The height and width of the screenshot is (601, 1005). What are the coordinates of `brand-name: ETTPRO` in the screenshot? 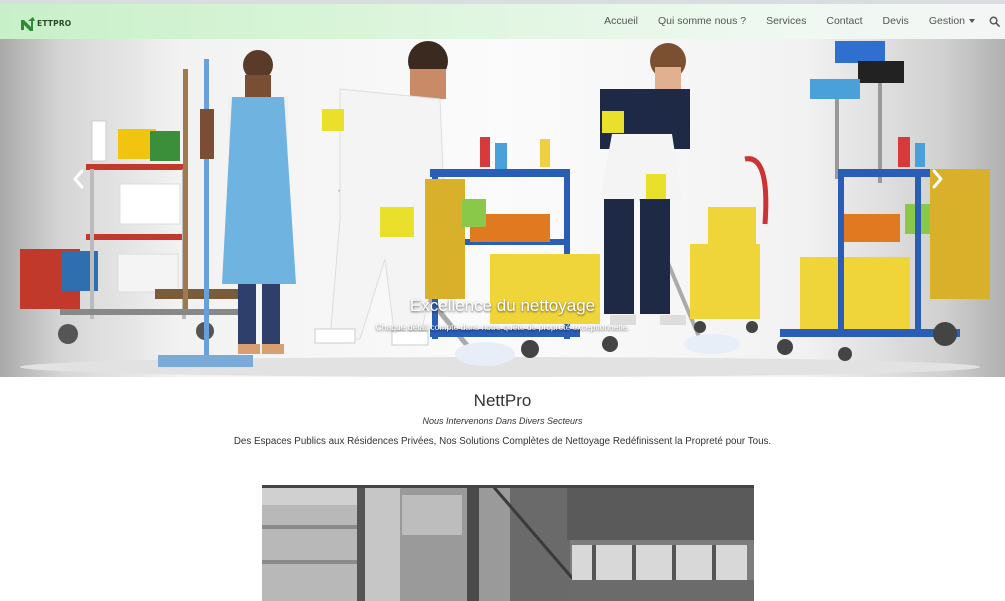 It's located at (54, 23).